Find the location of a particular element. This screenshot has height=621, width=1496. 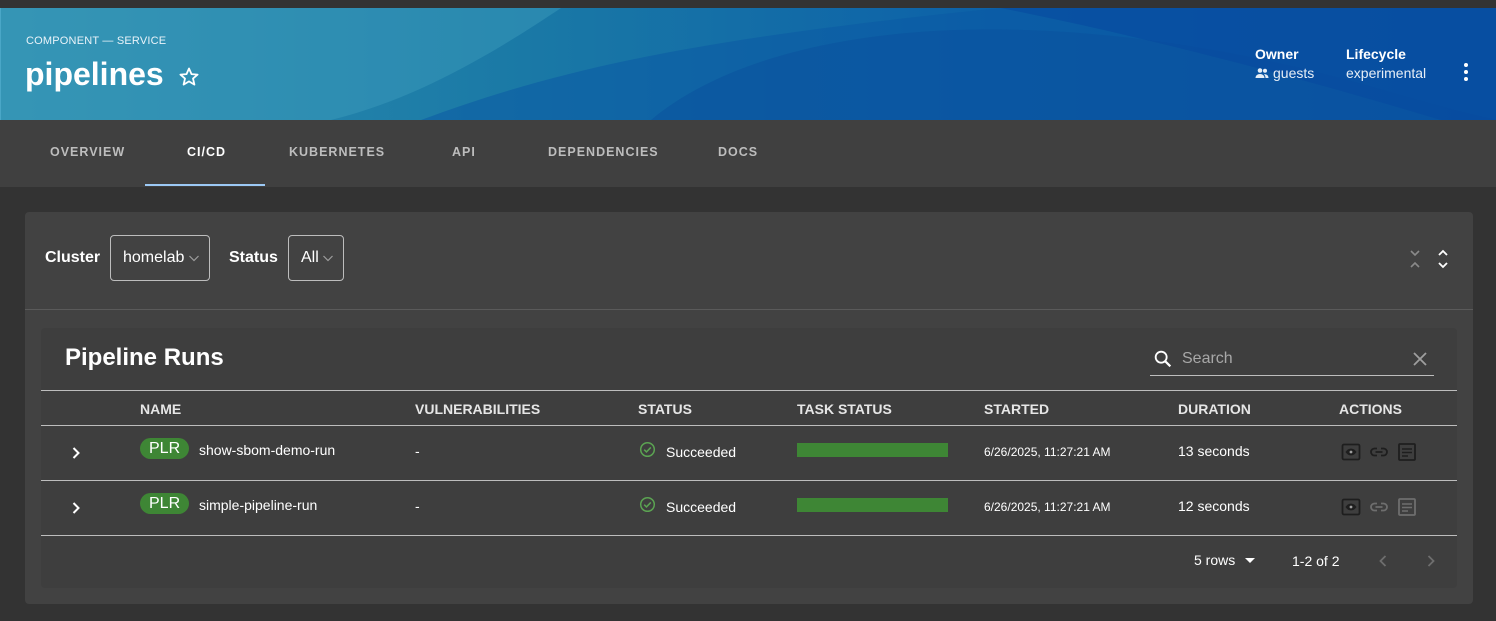

cluster-select: homelab is located at coordinates (160, 258).